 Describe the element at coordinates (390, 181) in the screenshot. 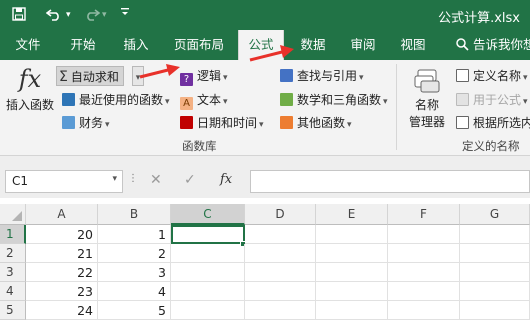

I see `formula-input` at that location.